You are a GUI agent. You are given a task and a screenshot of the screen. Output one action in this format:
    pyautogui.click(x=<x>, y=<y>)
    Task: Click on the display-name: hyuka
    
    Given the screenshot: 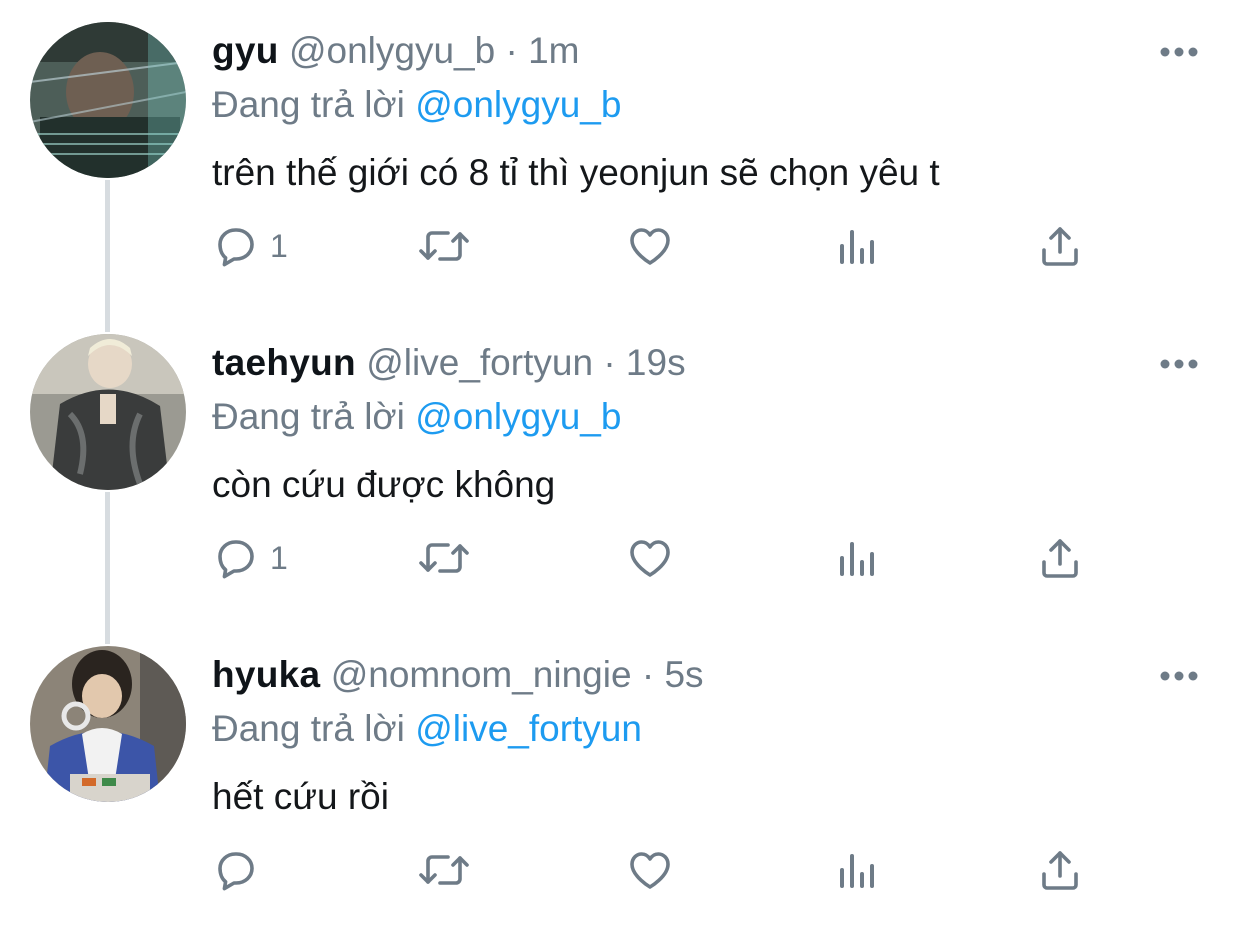 What is the action you would take?
    pyautogui.click(x=266, y=674)
    